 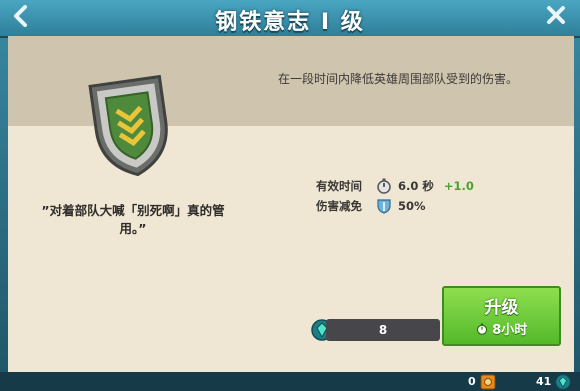 I want to click on builder-counter: 0, so click(x=482, y=381).